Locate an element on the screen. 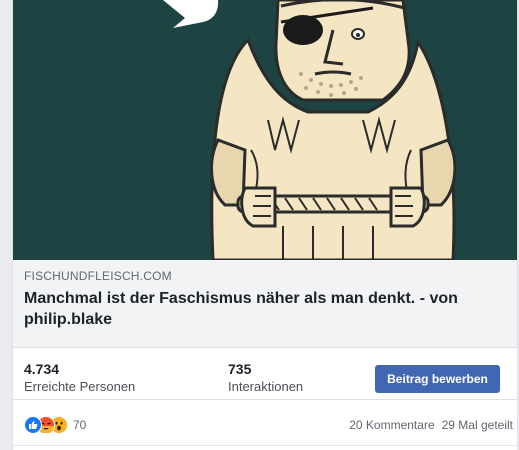  like-icon is located at coordinates (33, 425).